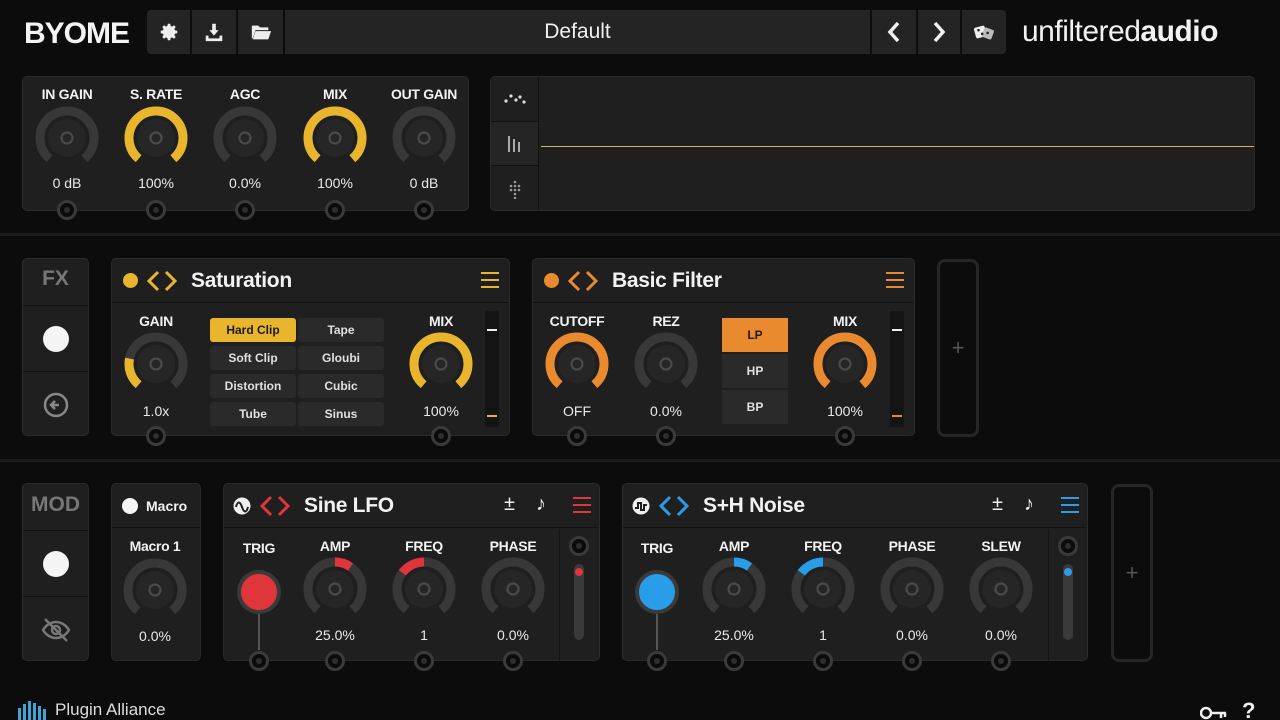  Describe the element at coordinates (259, 592) in the screenshot. I see `lfo-trig-button` at that location.